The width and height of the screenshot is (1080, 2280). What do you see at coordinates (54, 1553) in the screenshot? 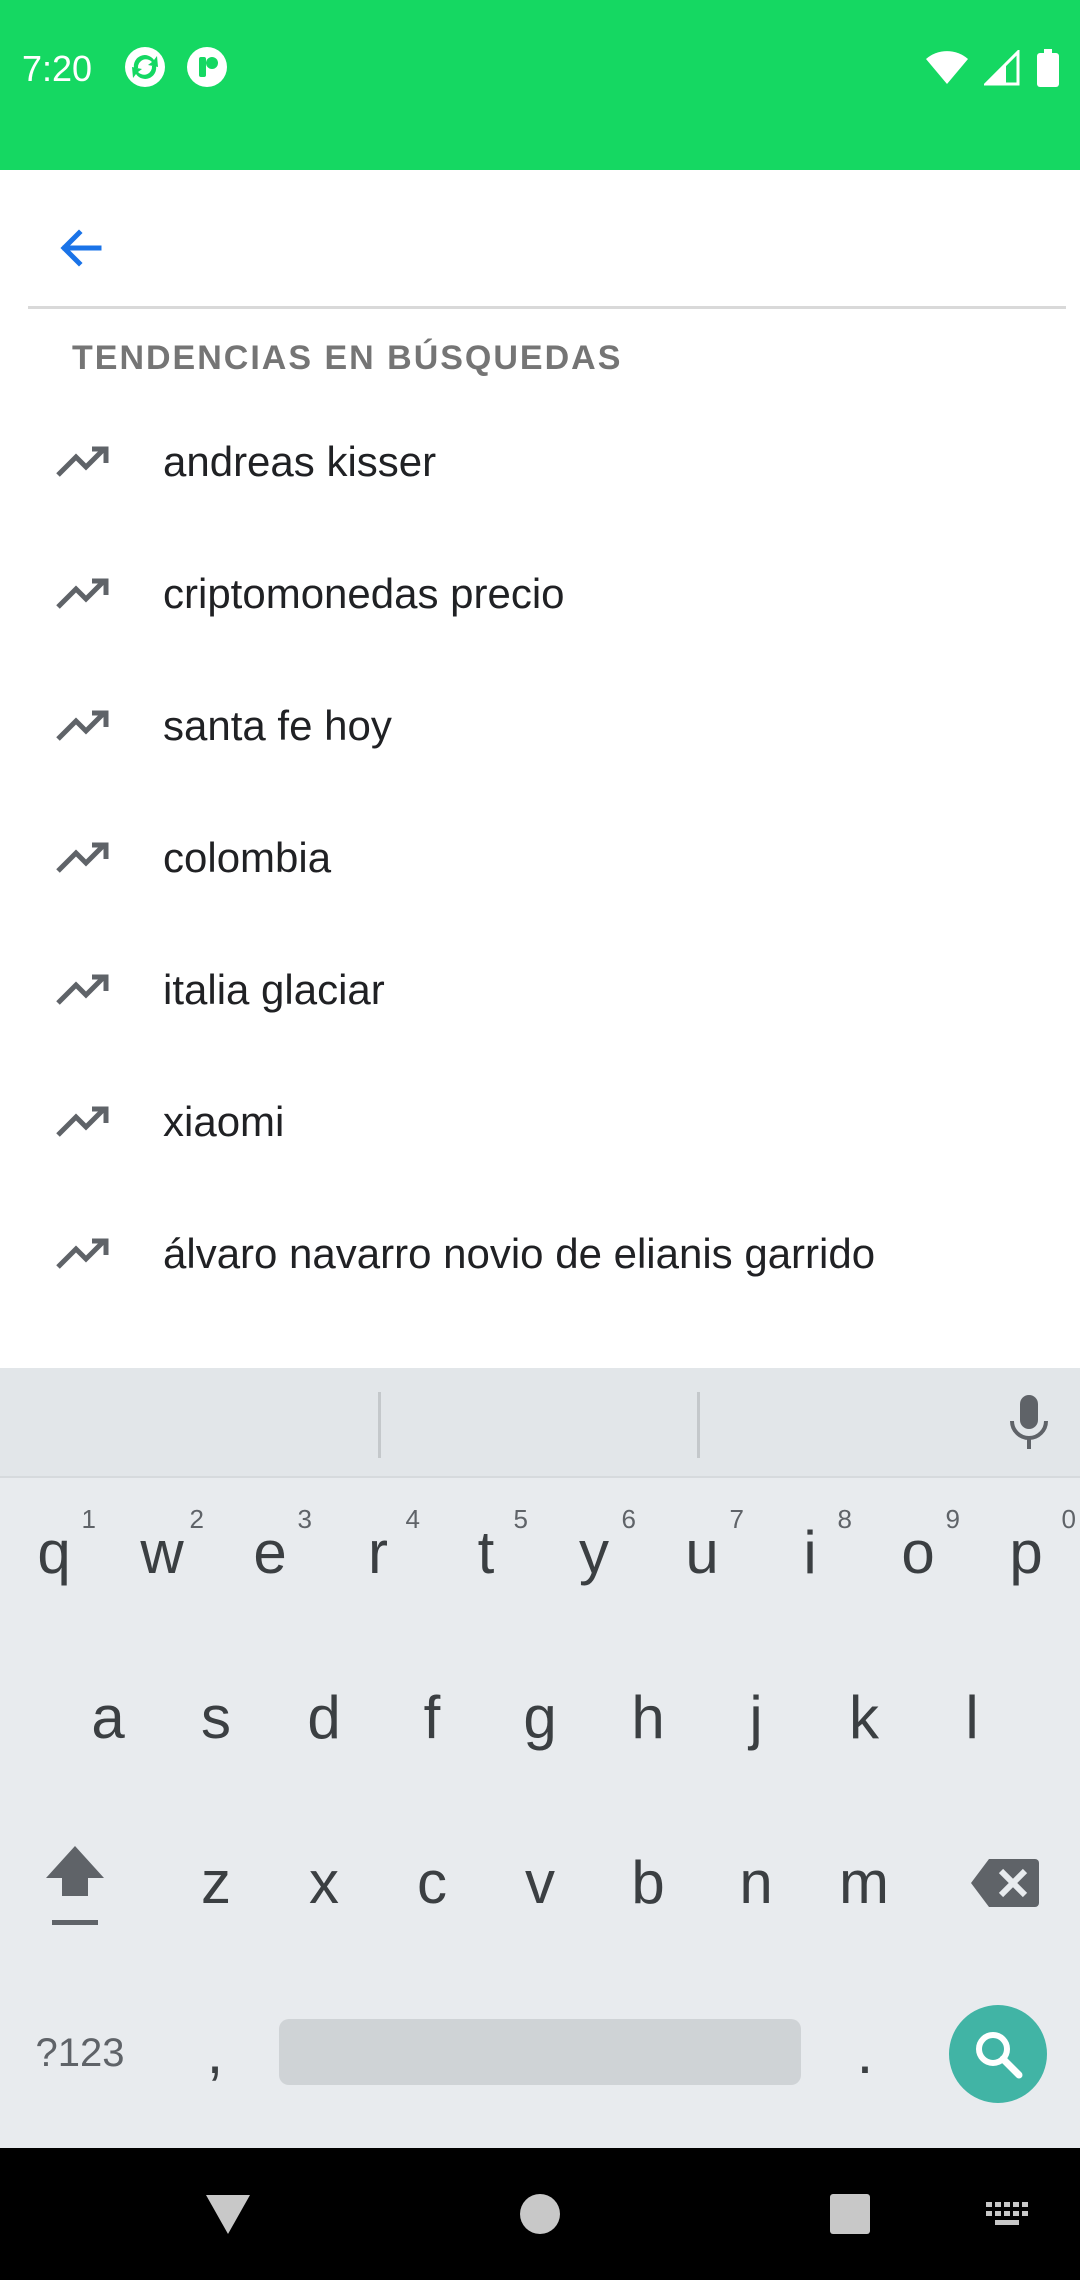
I see `key-q: 1q` at bounding box center [54, 1553].